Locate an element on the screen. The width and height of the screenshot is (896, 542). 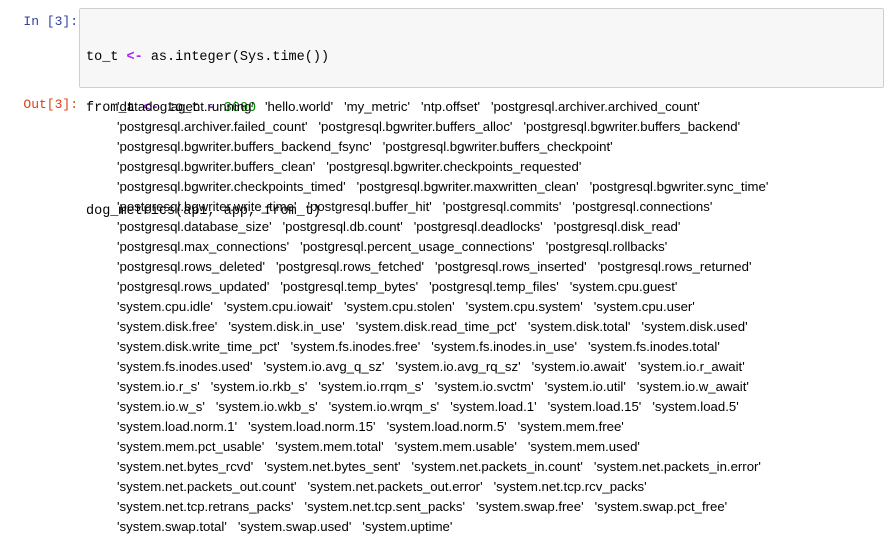
metric-name: 'my_metric' is located at coordinates (377, 106).